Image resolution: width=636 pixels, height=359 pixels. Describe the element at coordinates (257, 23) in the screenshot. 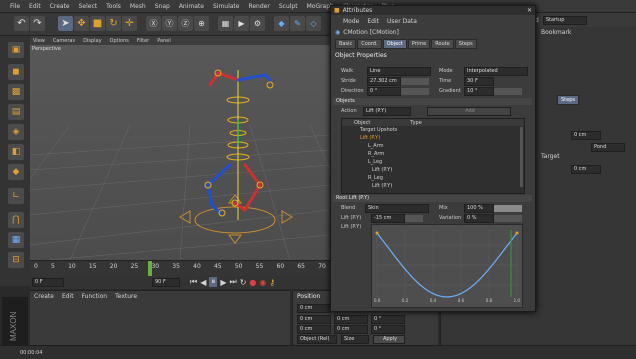

I see `render-settings-icon: ⚙` at that location.